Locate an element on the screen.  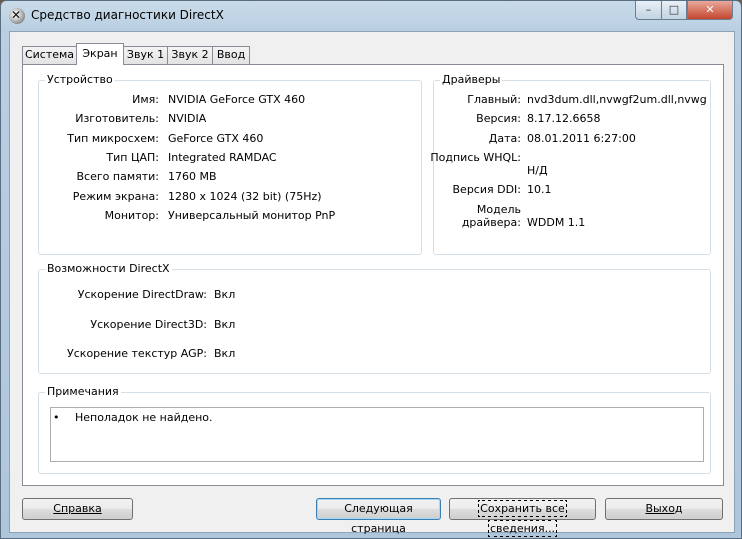
main-driver-label: Главный: is located at coordinates (494, 99).